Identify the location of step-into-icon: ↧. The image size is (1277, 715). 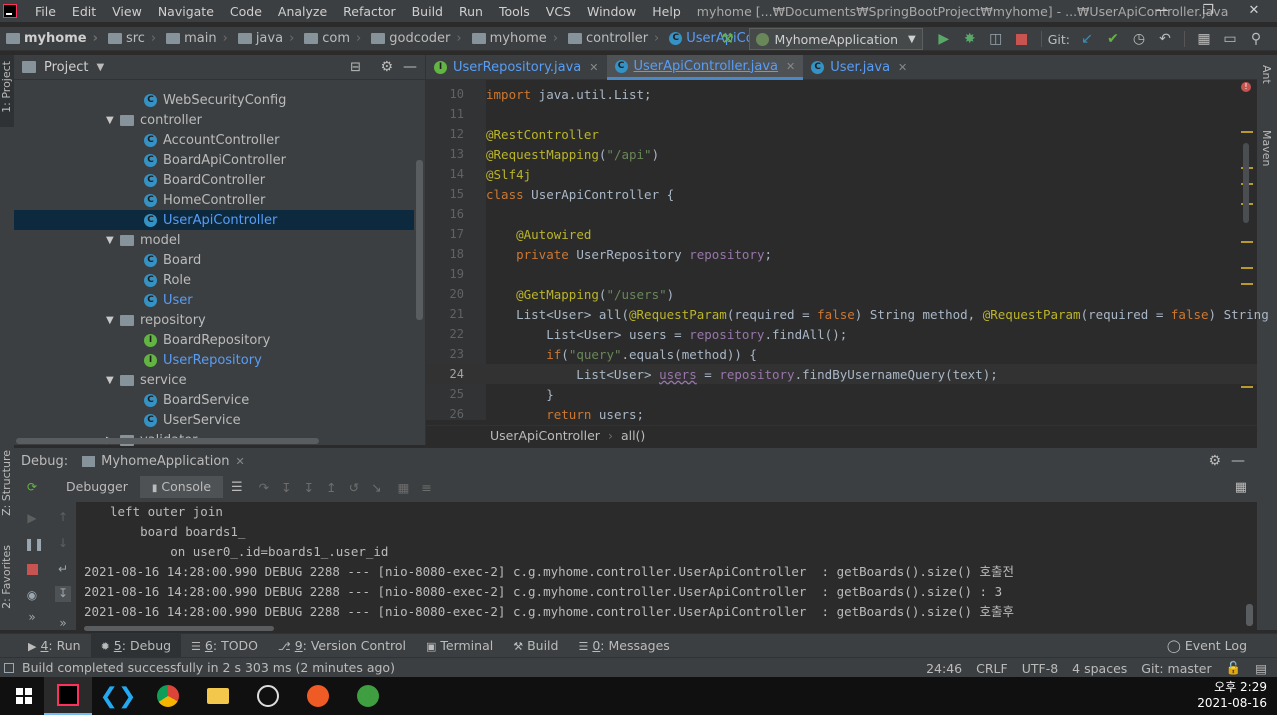
(286, 487).